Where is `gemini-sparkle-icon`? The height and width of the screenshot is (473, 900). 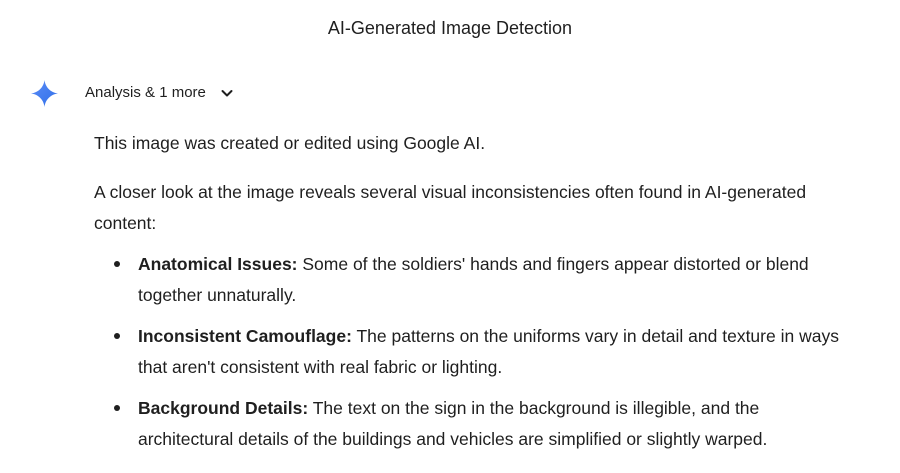 gemini-sparkle-icon is located at coordinates (44, 93).